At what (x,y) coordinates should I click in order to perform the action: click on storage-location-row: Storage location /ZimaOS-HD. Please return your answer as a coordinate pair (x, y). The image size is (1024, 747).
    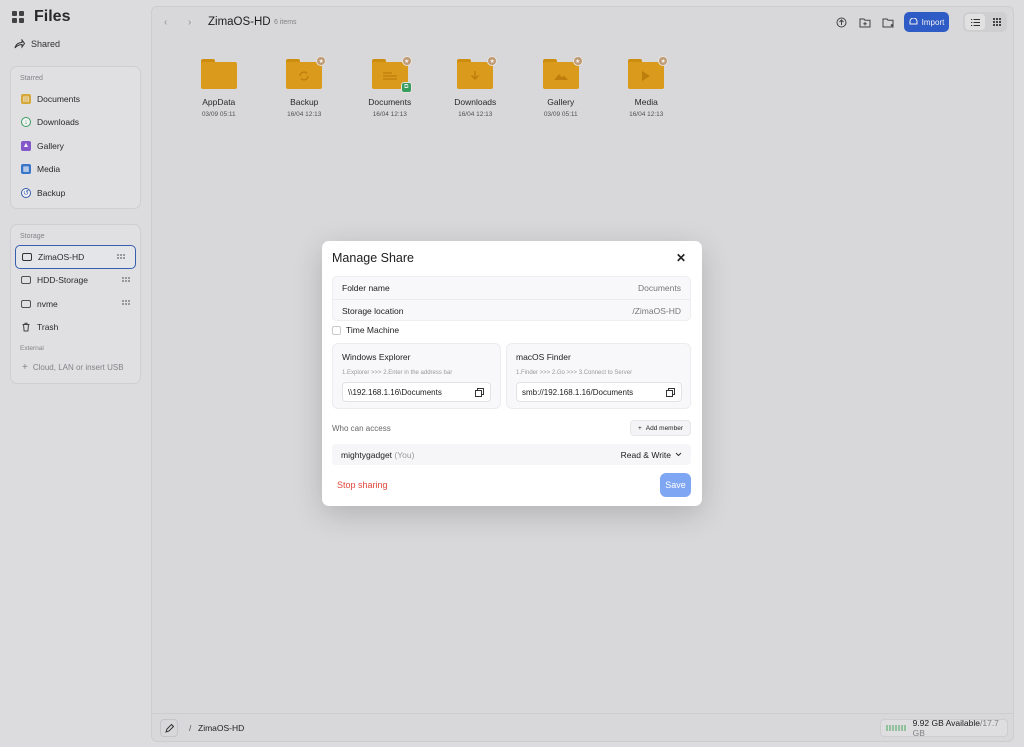
    Looking at the image, I should click on (511, 310).